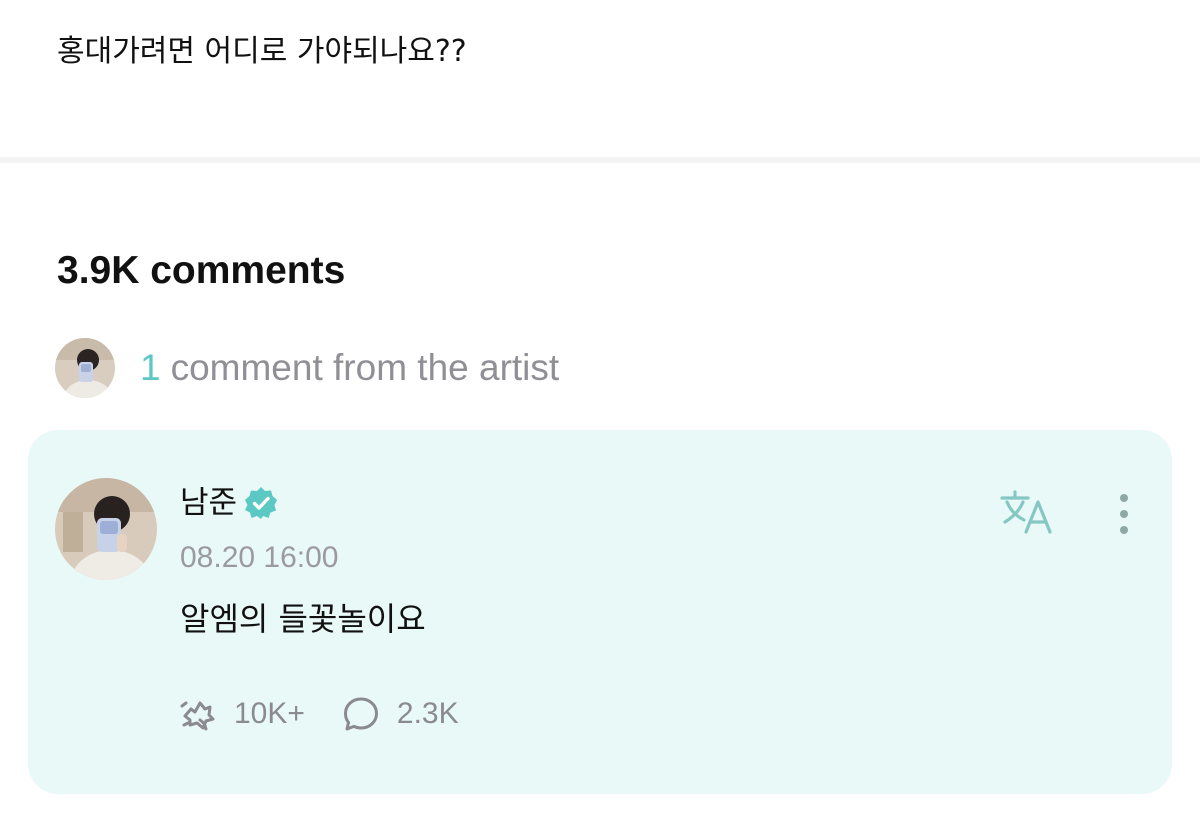 The height and width of the screenshot is (828, 1200). Describe the element at coordinates (201, 270) in the screenshot. I see `comments-count-heading: 3.9K comments` at that location.